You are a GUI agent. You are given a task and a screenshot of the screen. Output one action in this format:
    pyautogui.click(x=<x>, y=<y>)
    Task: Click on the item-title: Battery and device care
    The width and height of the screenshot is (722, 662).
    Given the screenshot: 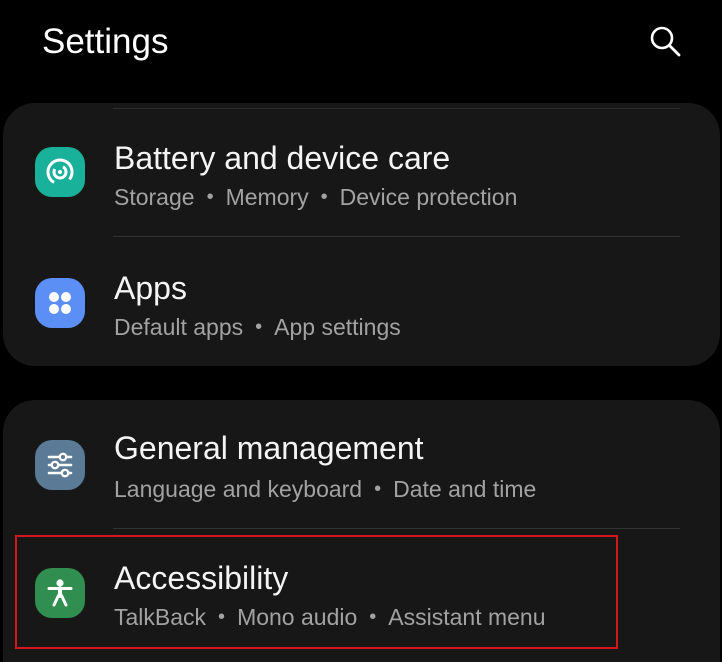 What is the action you would take?
    pyautogui.click(x=282, y=158)
    